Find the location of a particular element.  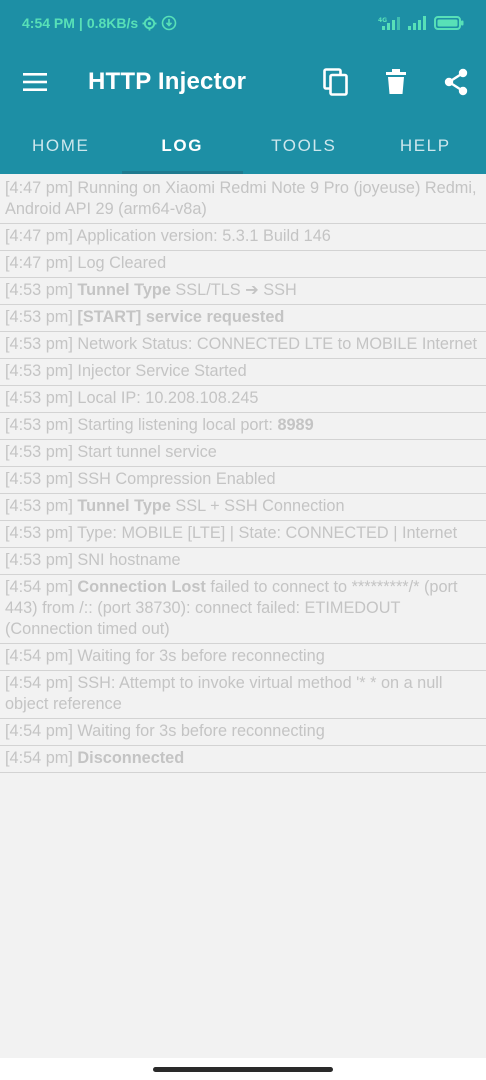

log-message: Injector Service Started is located at coordinates (162, 371).